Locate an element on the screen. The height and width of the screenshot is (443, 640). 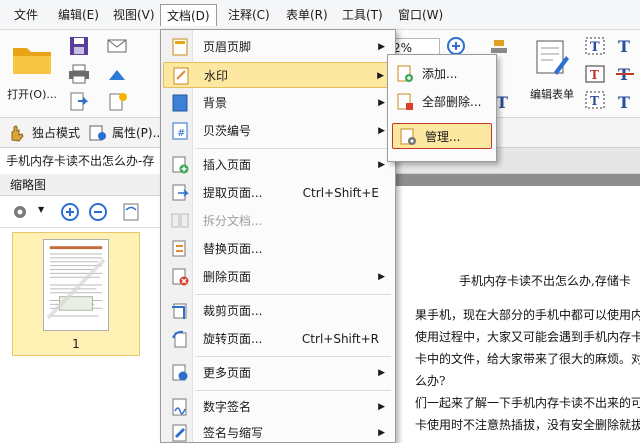
print-icon is located at coordinates (79, 74).